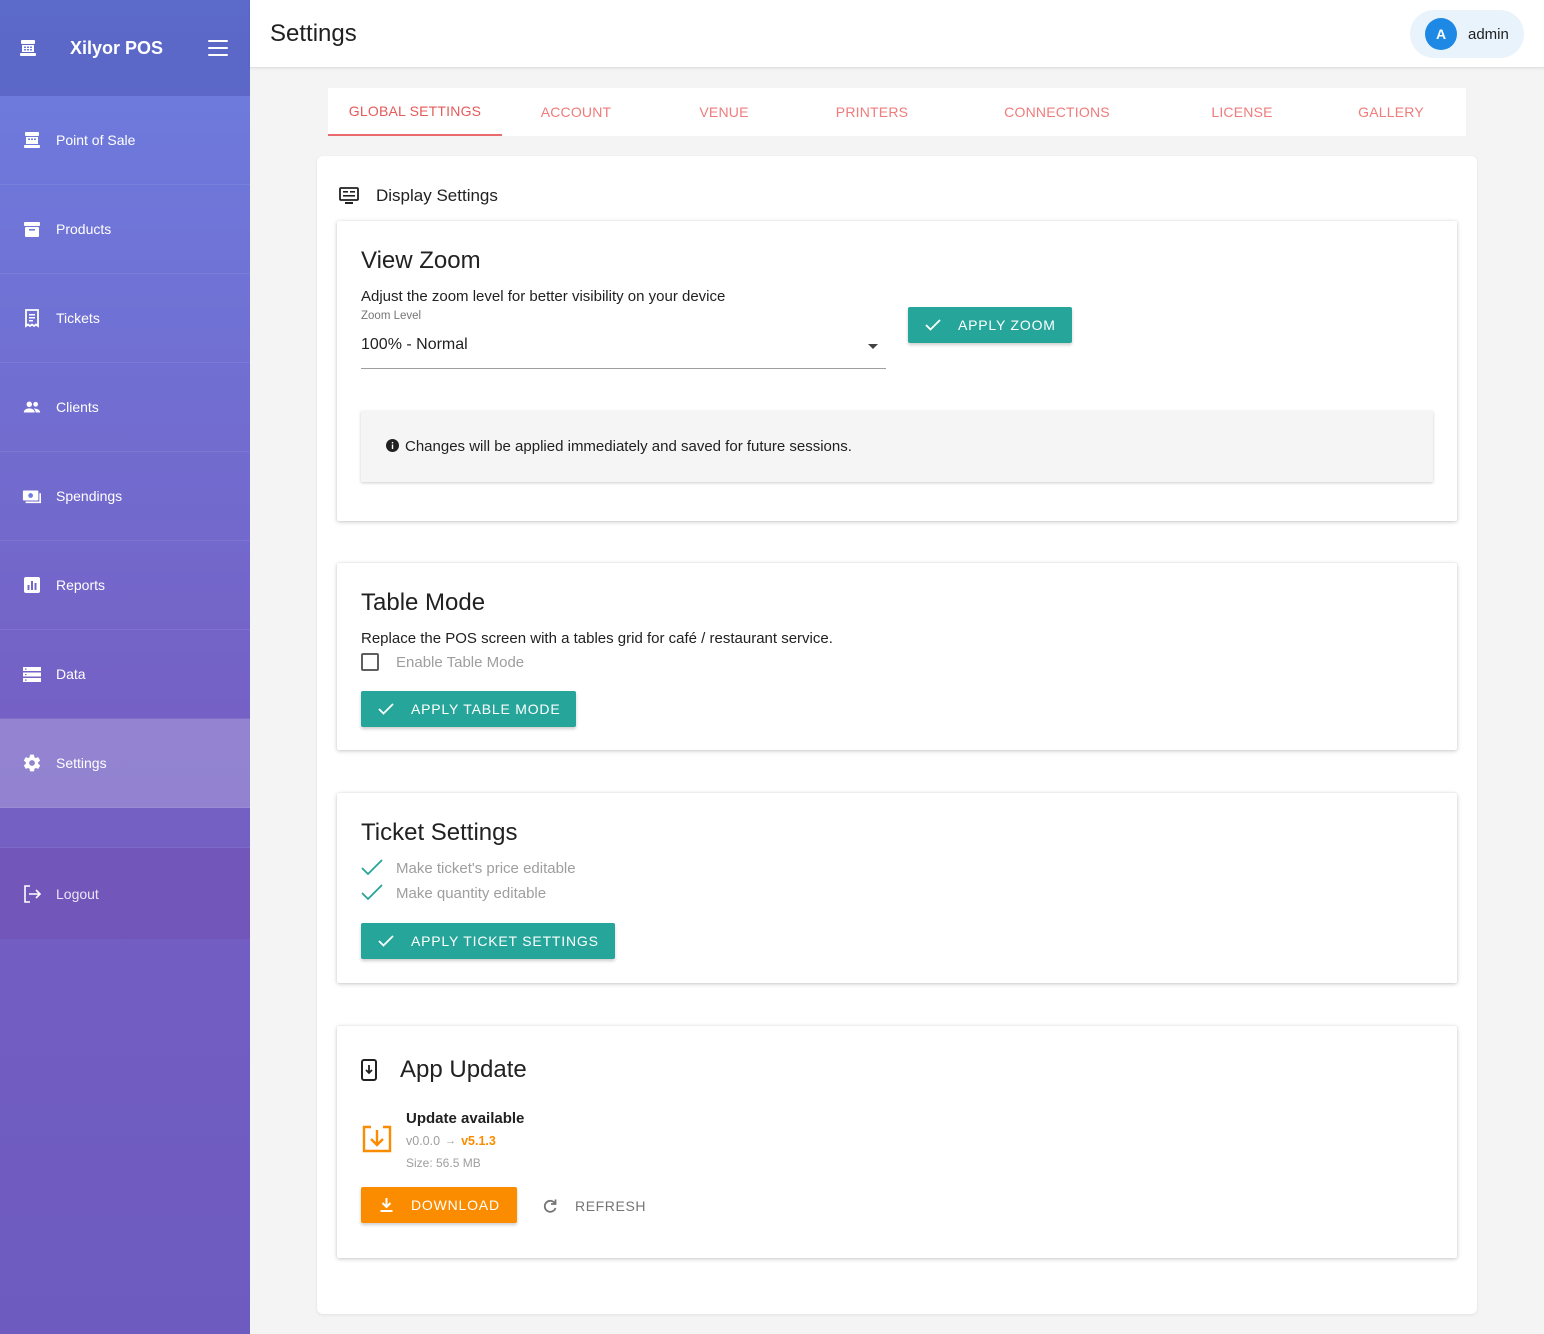  I want to click on tab-global-settings: Global Settings, so click(415, 112).